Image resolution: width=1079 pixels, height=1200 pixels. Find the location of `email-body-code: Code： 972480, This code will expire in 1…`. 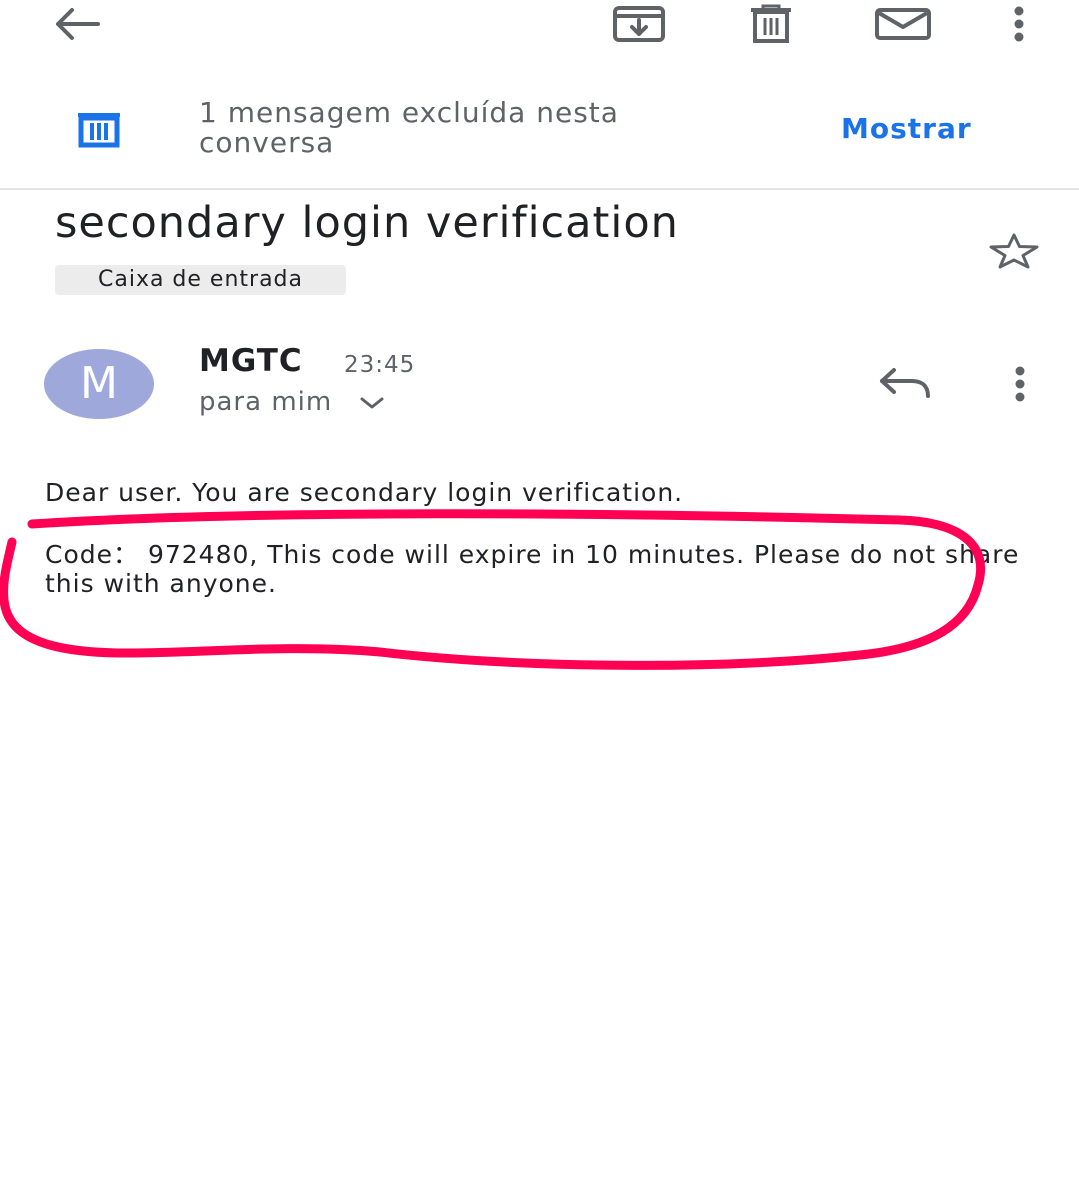

email-body-code: Code： 972480, This code will expire in 1… is located at coordinates (532, 569).